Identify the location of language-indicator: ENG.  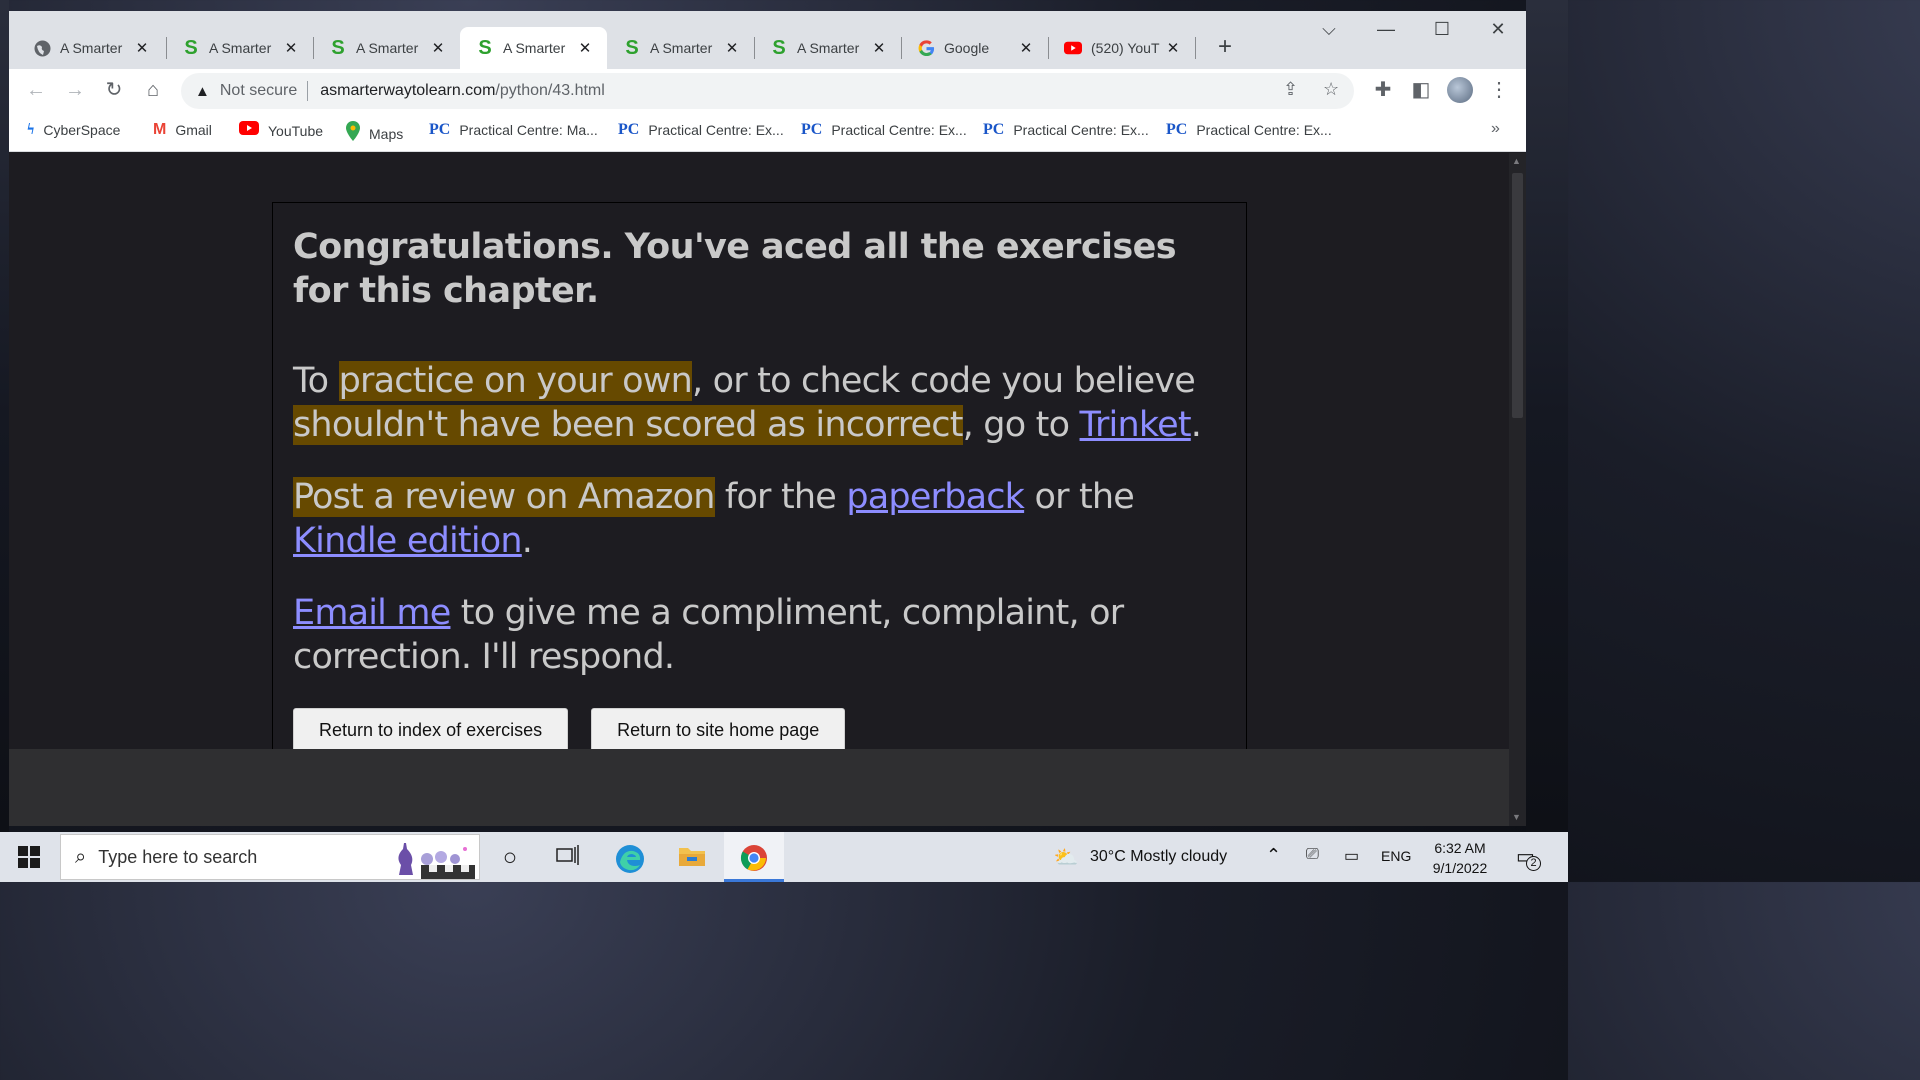
(1396, 856).